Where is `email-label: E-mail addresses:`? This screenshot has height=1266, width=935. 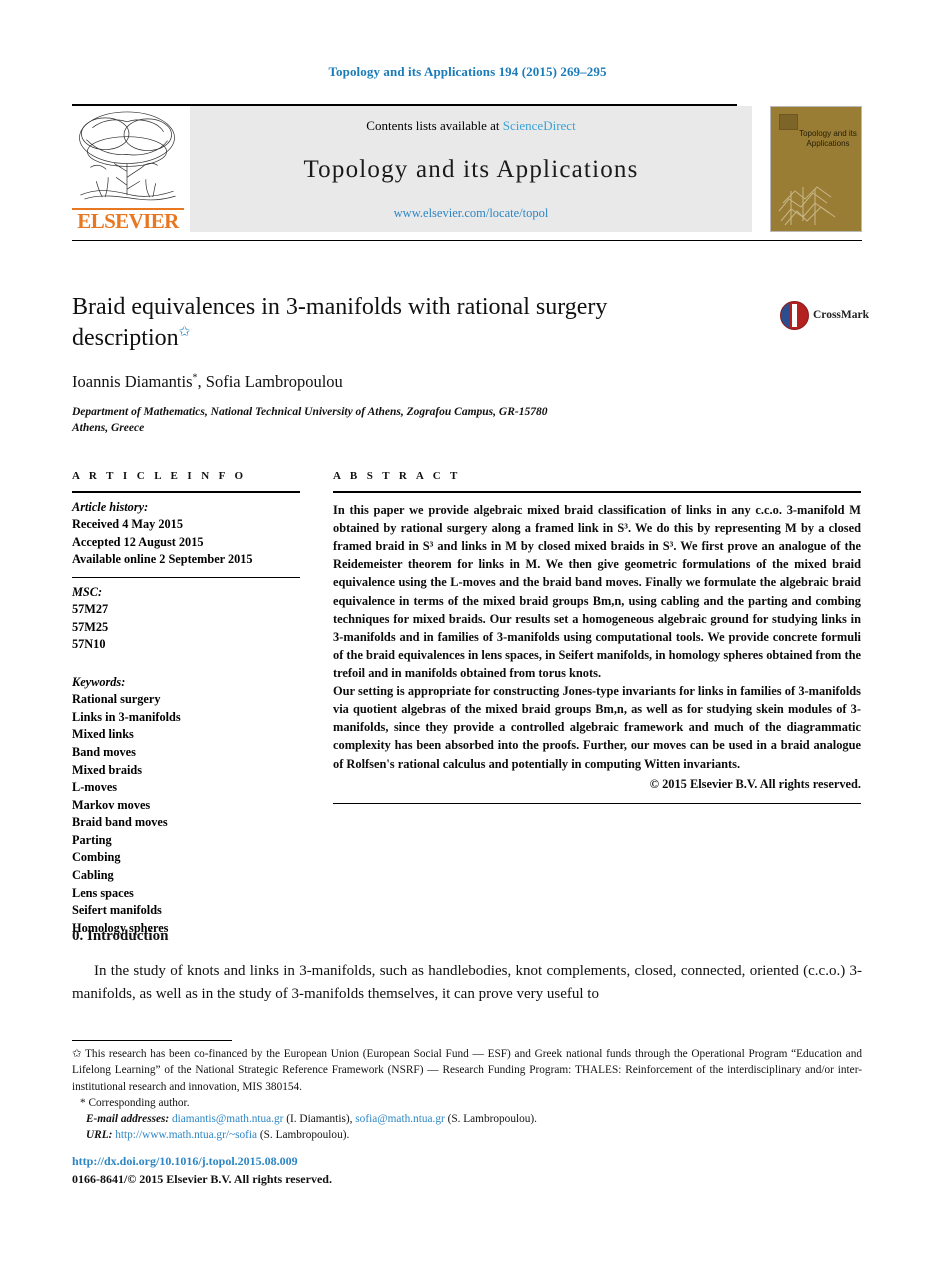 email-label: E-mail addresses: is located at coordinates (128, 1119).